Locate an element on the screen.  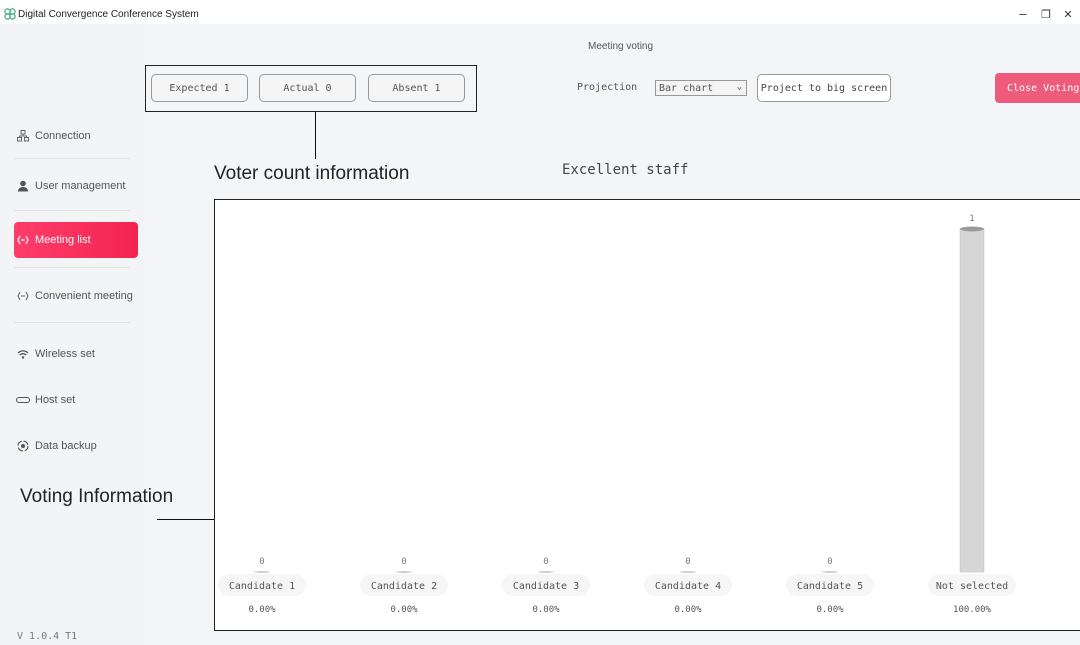
sidebar-item-label: Data backup is located at coordinates (66, 446).